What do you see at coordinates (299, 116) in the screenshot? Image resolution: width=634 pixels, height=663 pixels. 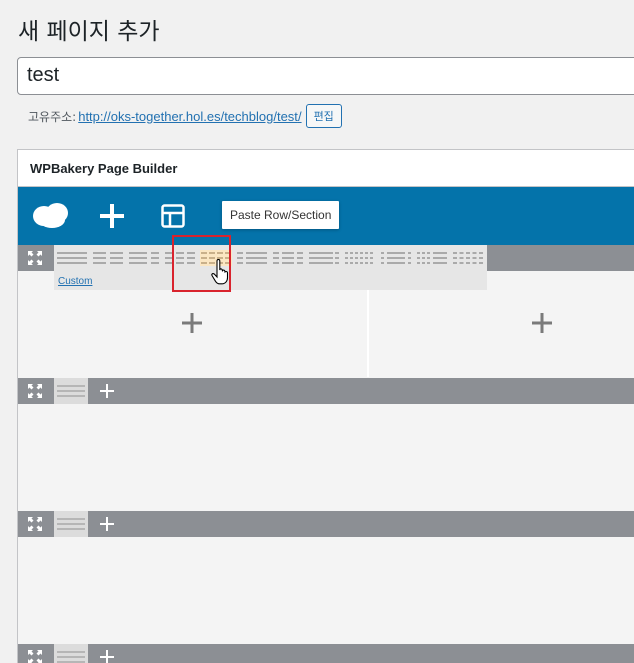 I see `permalink-url-trailing: /` at bounding box center [299, 116].